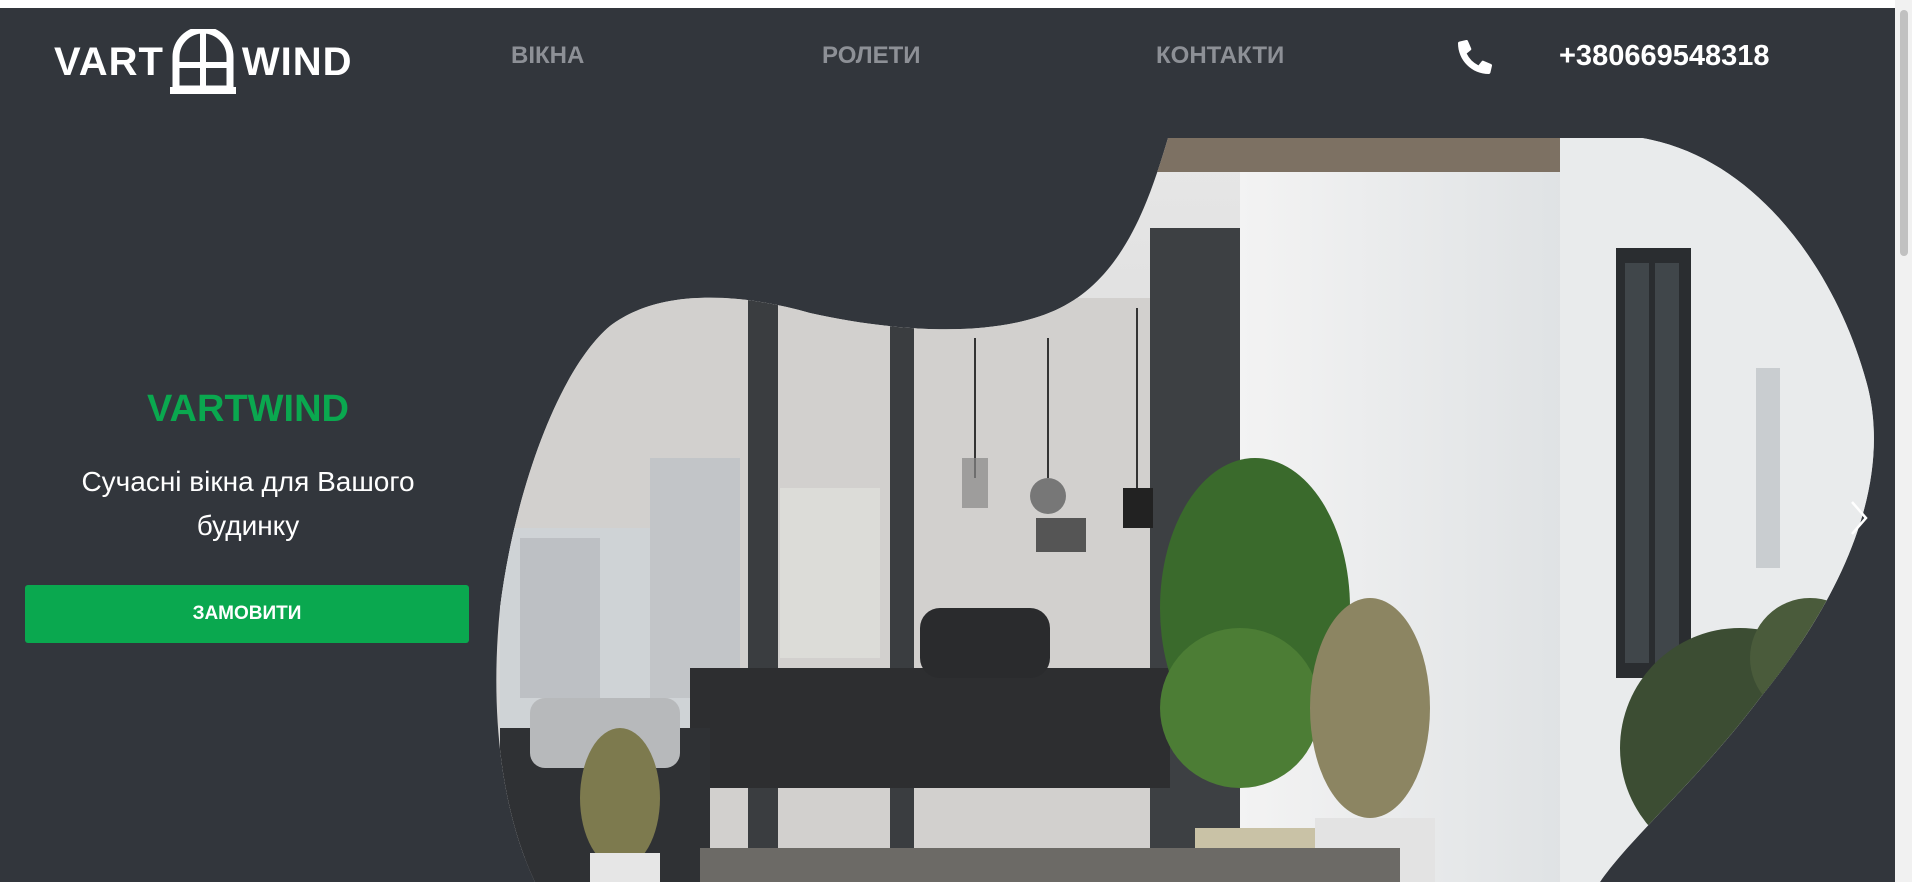 Image resolution: width=1912 pixels, height=882 pixels. Describe the element at coordinates (1904, 133) in the screenshot. I see `scrollbar-thumb` at that location.